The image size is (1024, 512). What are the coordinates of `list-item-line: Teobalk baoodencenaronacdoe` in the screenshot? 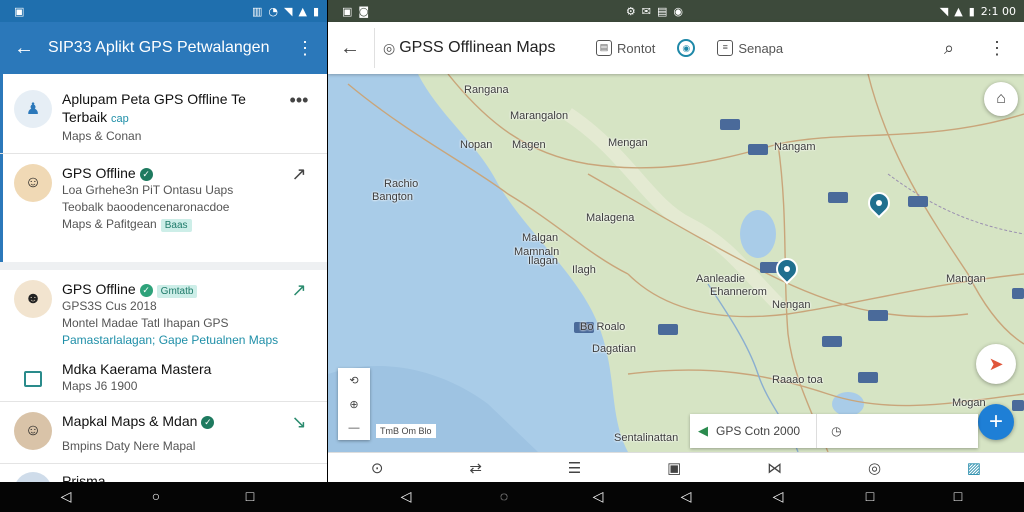 It's located at (146, 207).